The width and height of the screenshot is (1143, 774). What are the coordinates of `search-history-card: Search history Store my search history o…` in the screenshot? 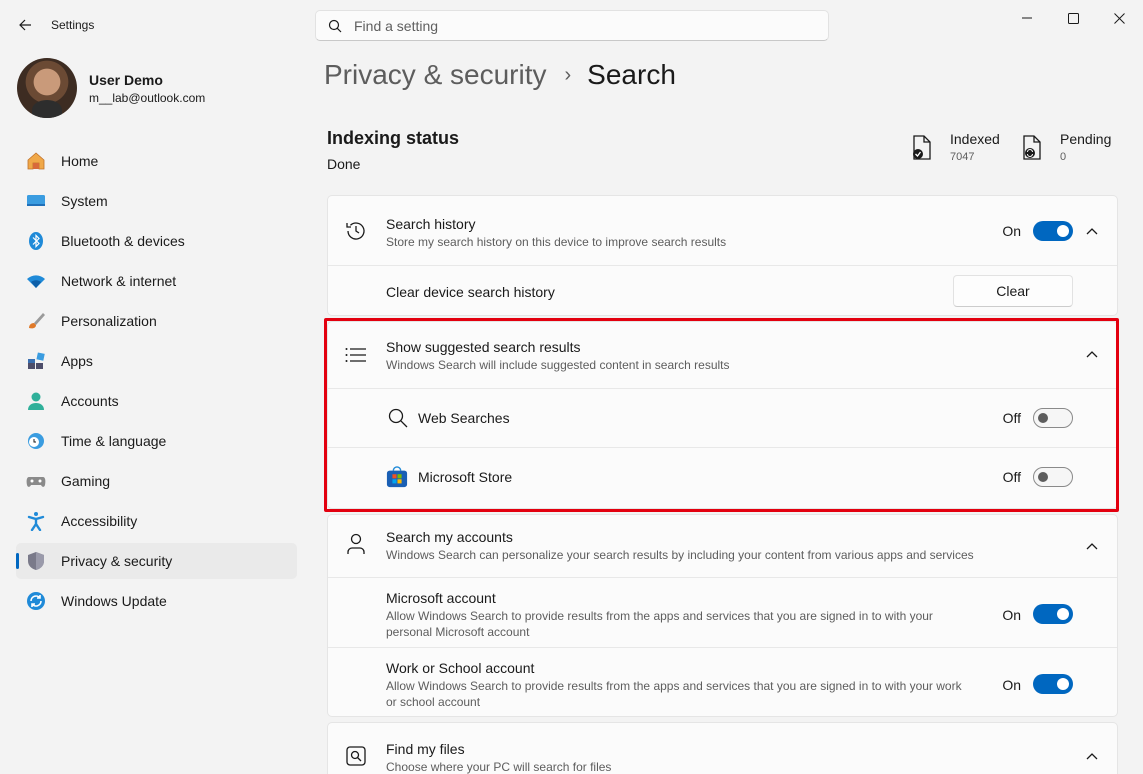 It's located at (722, 255).